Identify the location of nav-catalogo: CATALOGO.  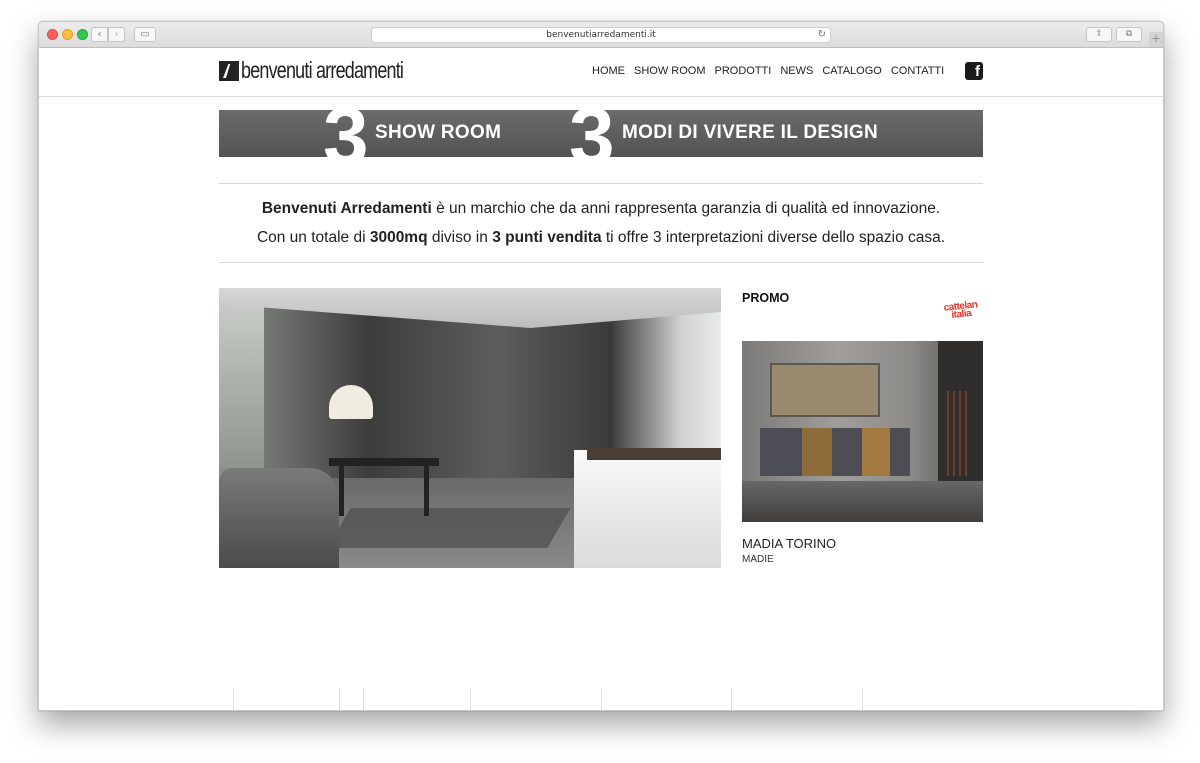
(852, 71).